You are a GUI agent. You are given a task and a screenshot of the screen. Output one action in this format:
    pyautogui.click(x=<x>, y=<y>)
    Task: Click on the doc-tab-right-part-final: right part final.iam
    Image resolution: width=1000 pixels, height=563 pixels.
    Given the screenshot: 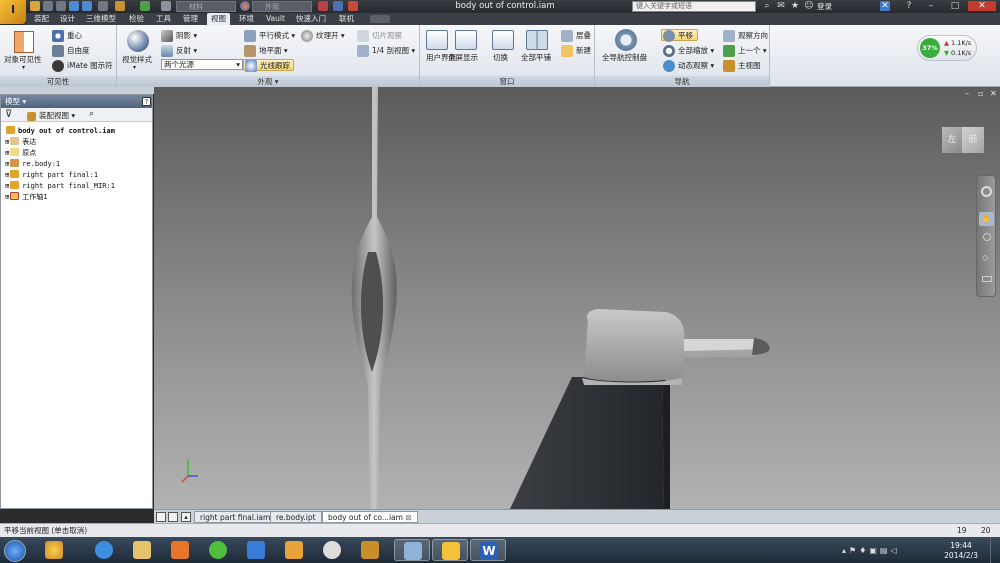 What is the action you would take?
    pyautogui.click(x=235, y=517)
    